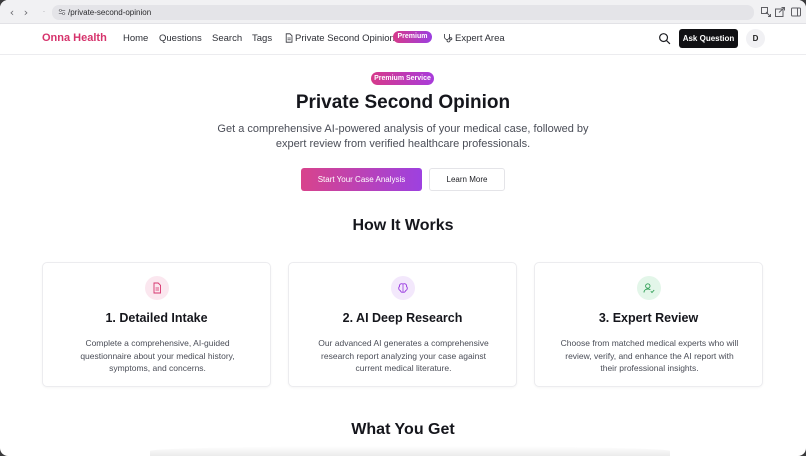 The image size is (806, 456). What do you see at coordinates (480, 38) in the screenshot?
I see `nav-expert-area: Expert Area` at bounding box center [480, 38].